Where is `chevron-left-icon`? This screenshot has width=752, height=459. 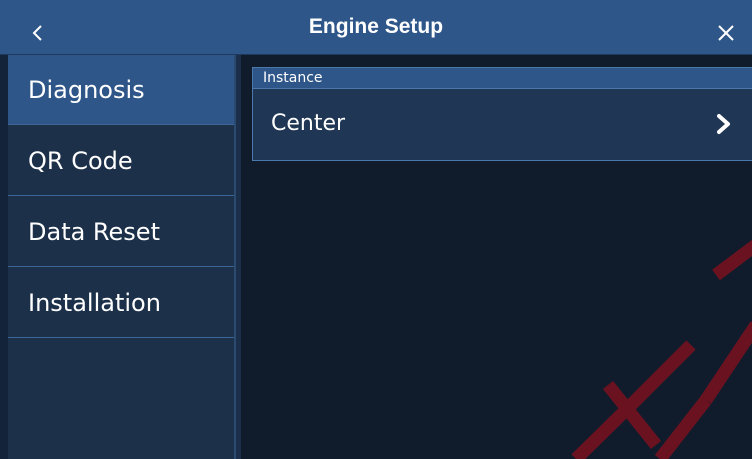 chevron-left-icon is located at coordinates (37, 33).